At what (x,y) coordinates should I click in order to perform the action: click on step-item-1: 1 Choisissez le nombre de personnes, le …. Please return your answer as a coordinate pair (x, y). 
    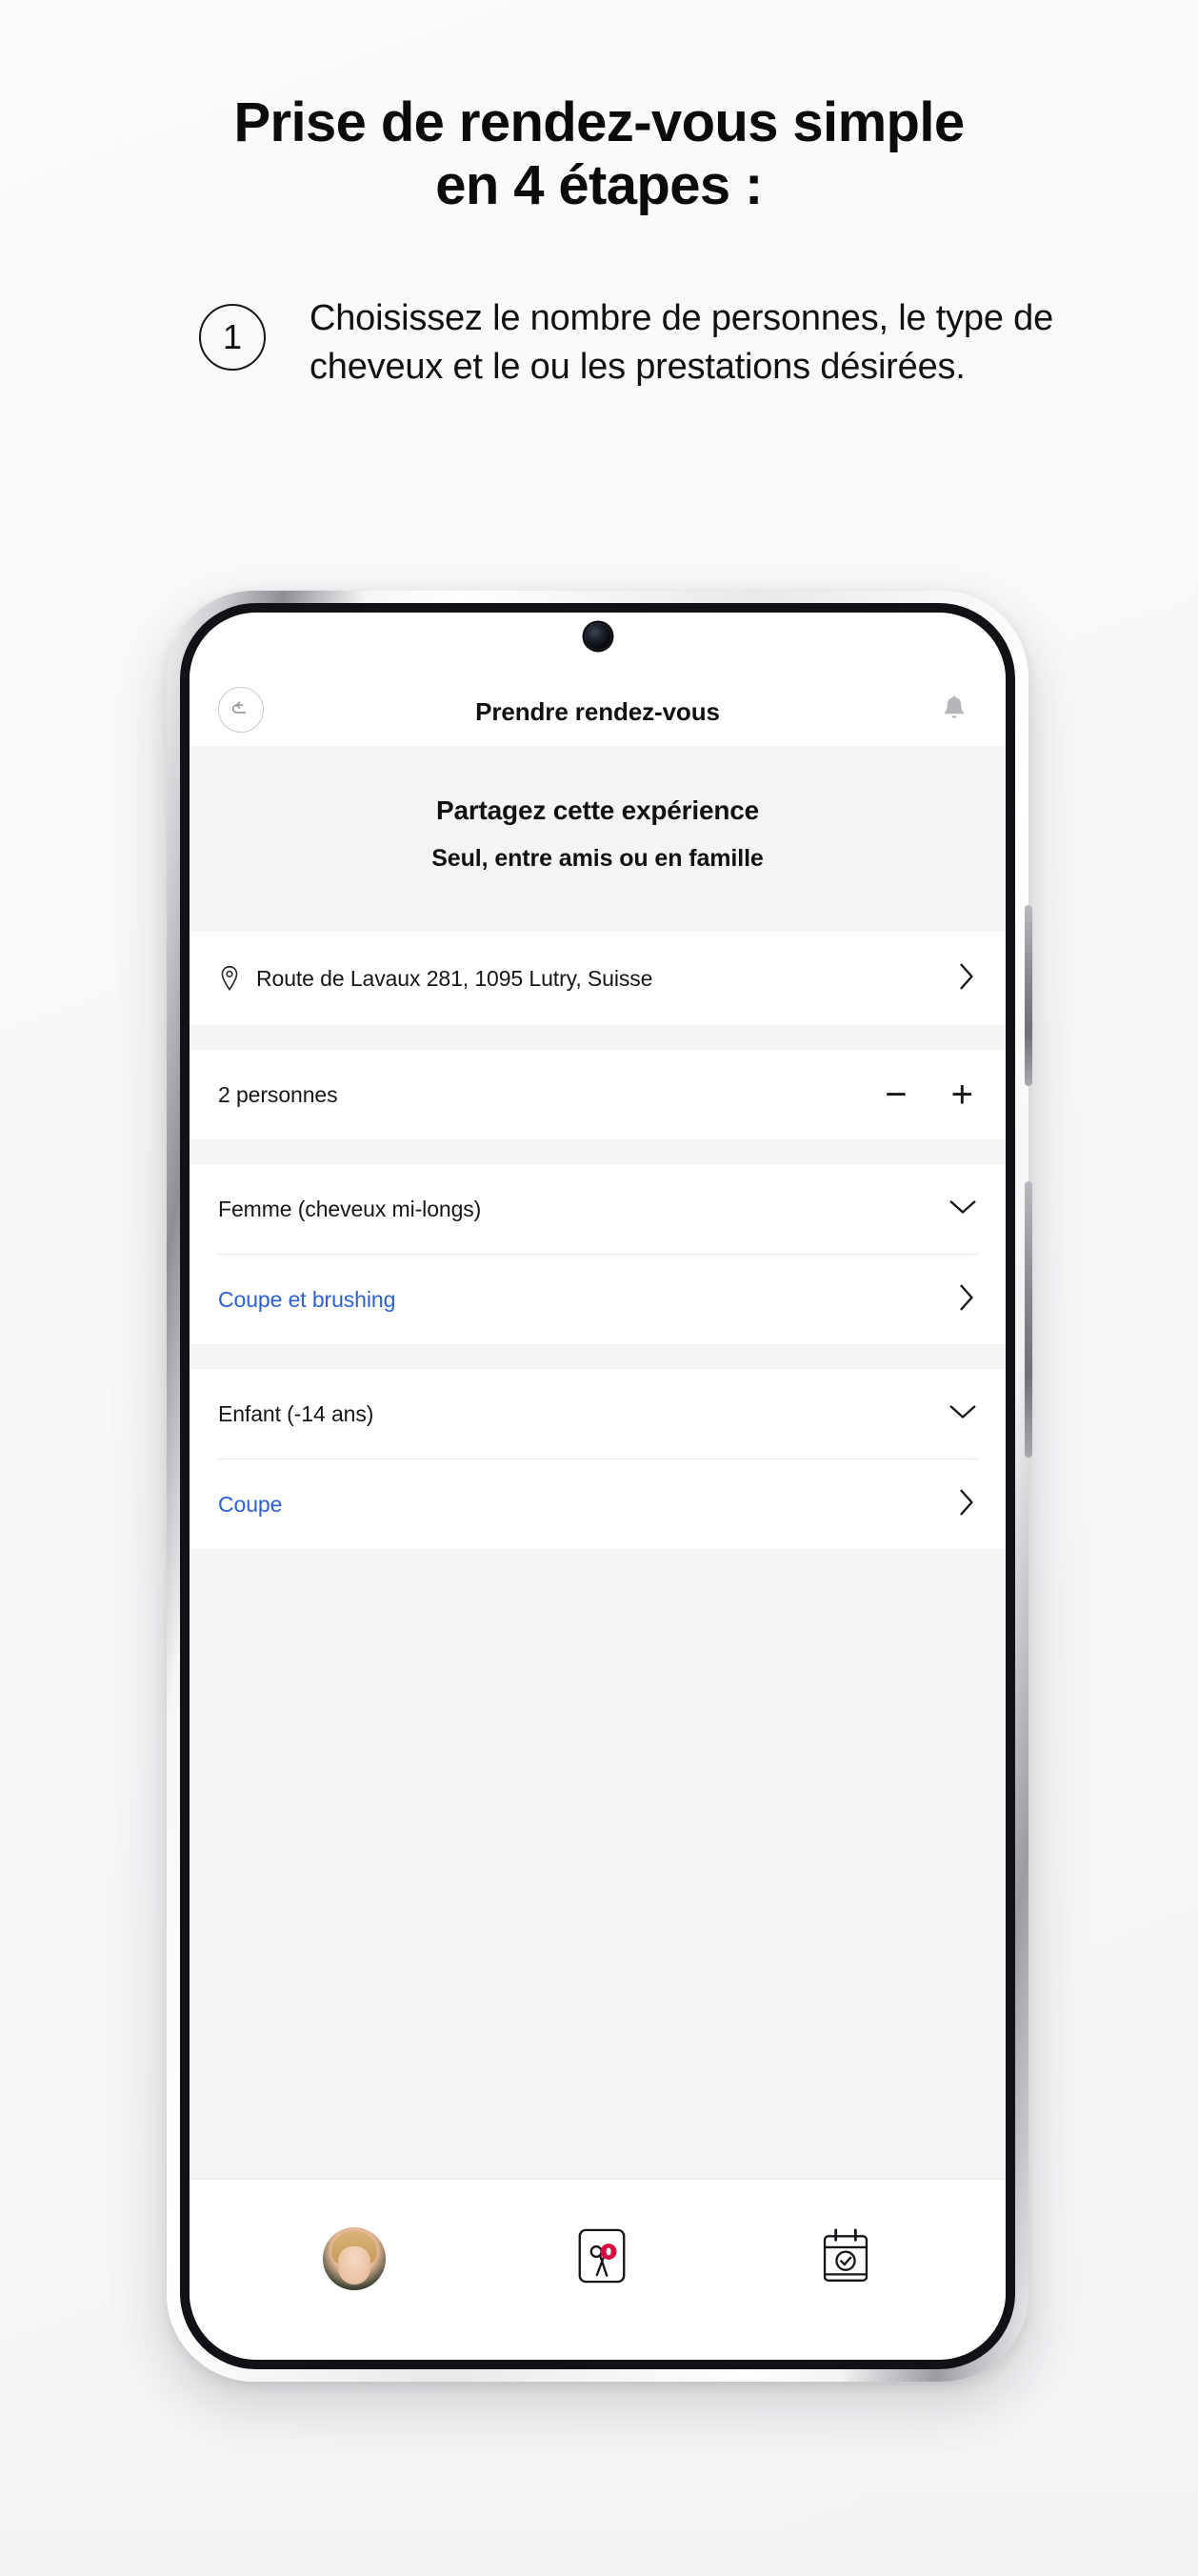
    Looking at the image, I should click on (599, 343).